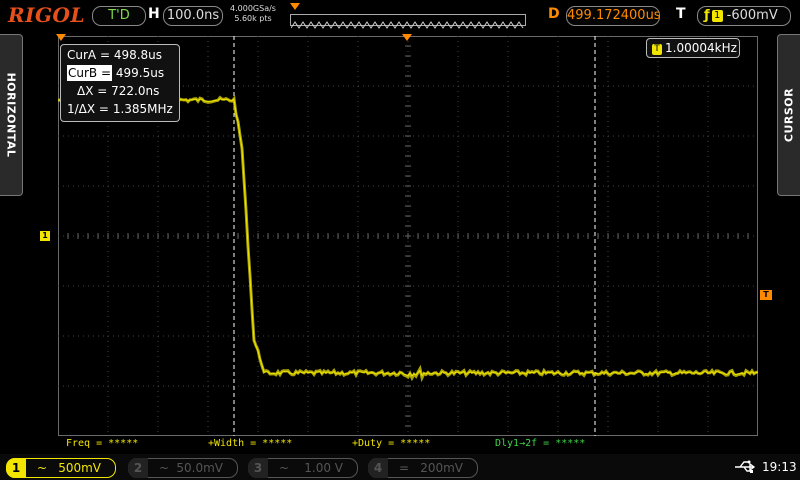  Describe the element at coordinates (779, 467) in the screenshot. I see `clock: 19:13` at that location.